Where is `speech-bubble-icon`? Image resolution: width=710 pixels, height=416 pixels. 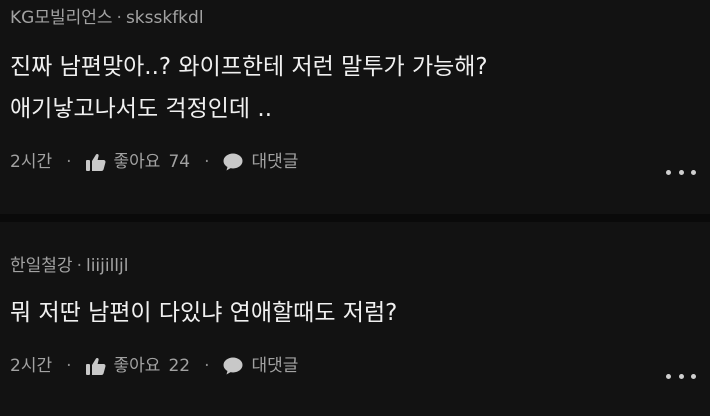
speech-bubble-icon is located at coordinates (233, 366).